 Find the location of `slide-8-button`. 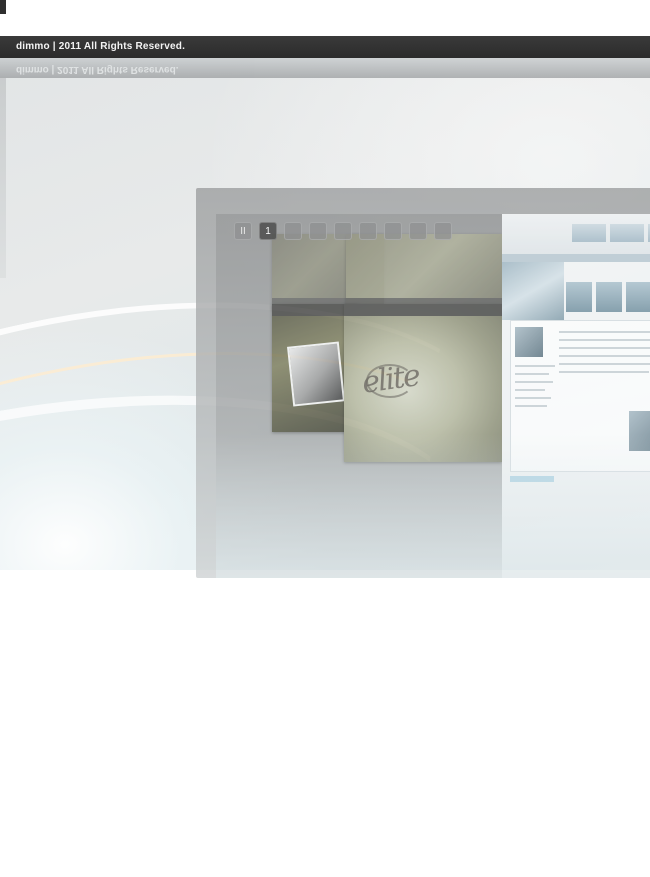

slide-8-button is located at coordinates (443, 231).